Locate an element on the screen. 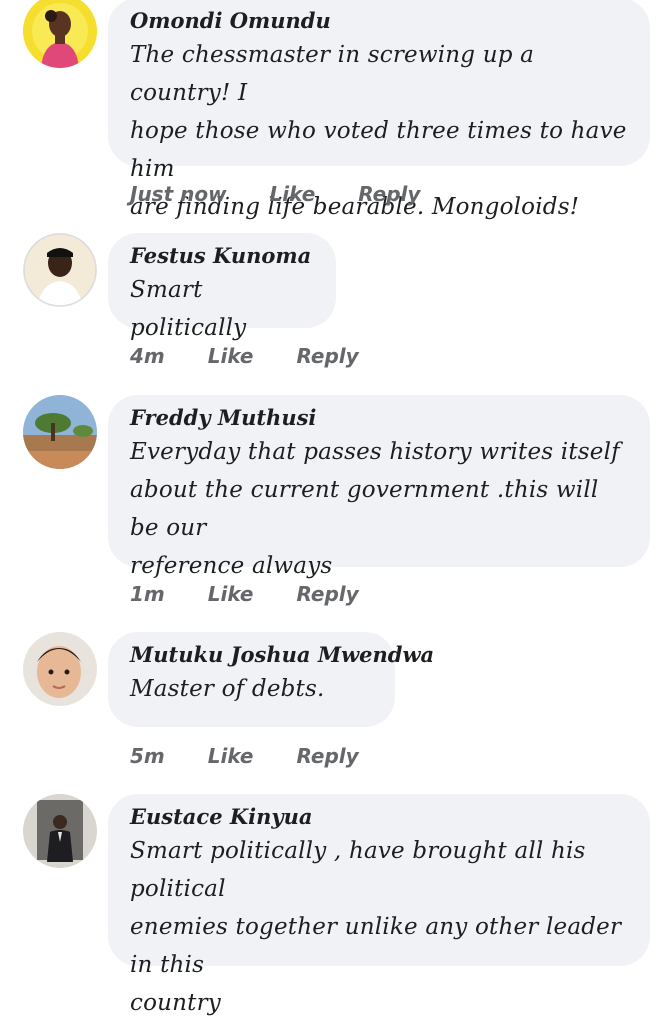 The height and width of the screenshot is (1022, 672). comment-actions: 5m Like Reply is located at coordinates (244, 756).